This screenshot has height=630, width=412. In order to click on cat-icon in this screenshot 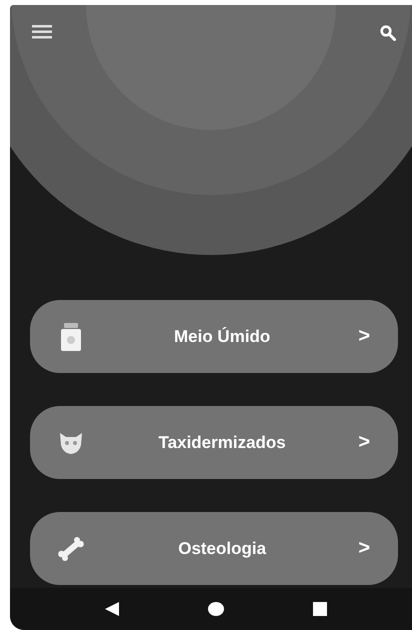, I will do `click(71, 442)`.